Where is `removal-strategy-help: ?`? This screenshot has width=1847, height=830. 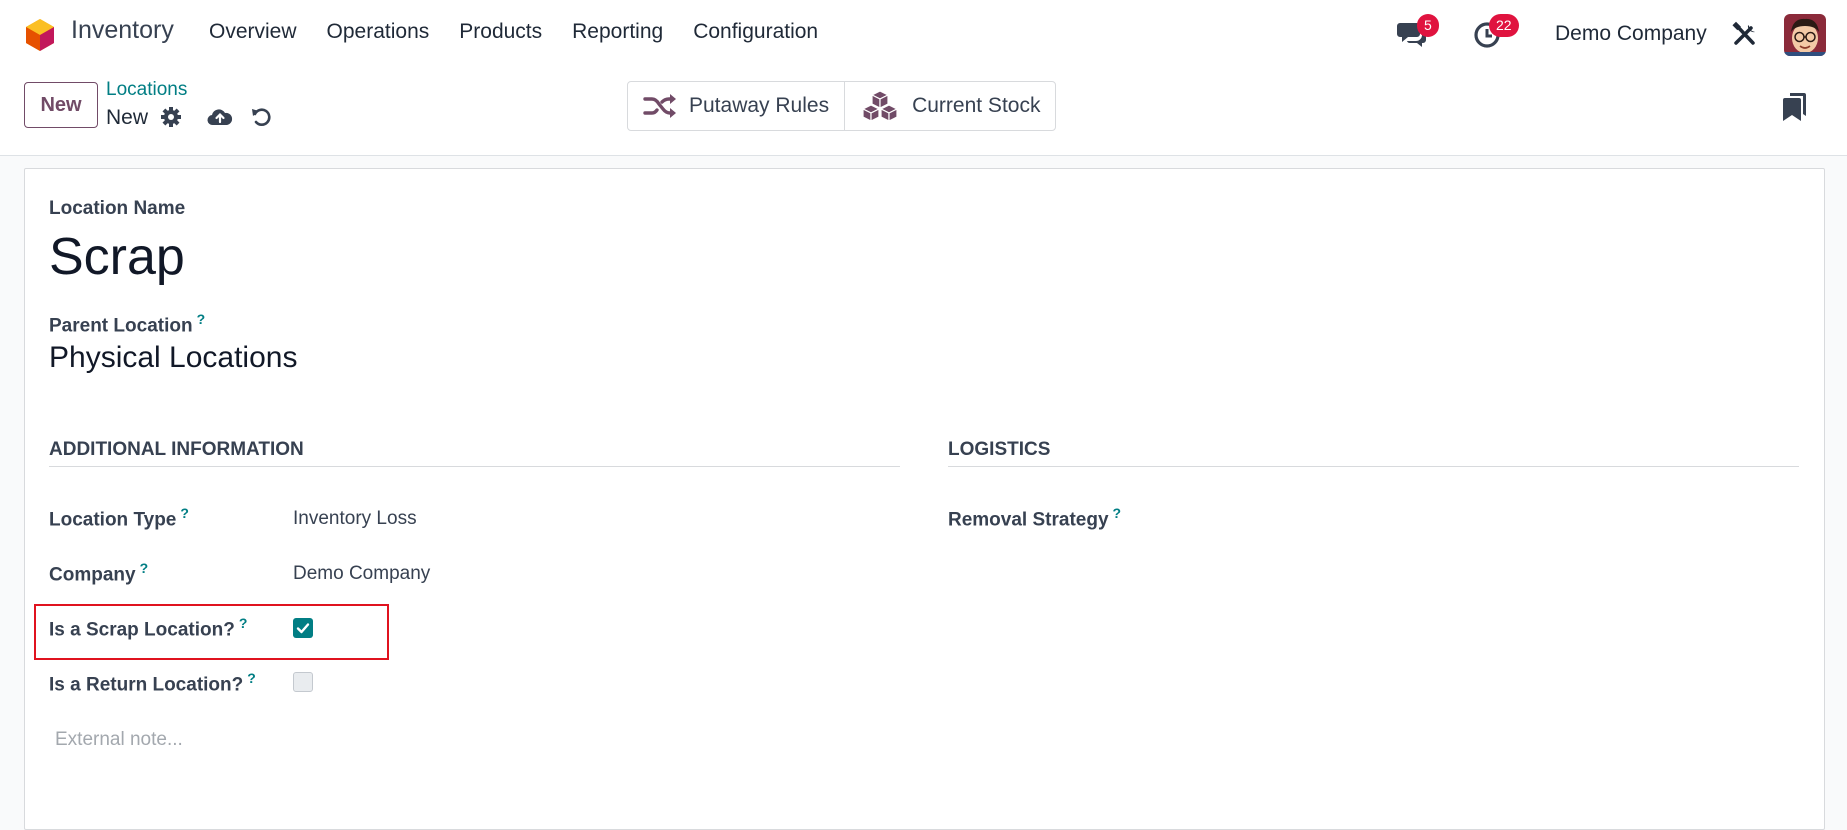 removal-strategy-help: ? is located at coordinates (1117, 513).